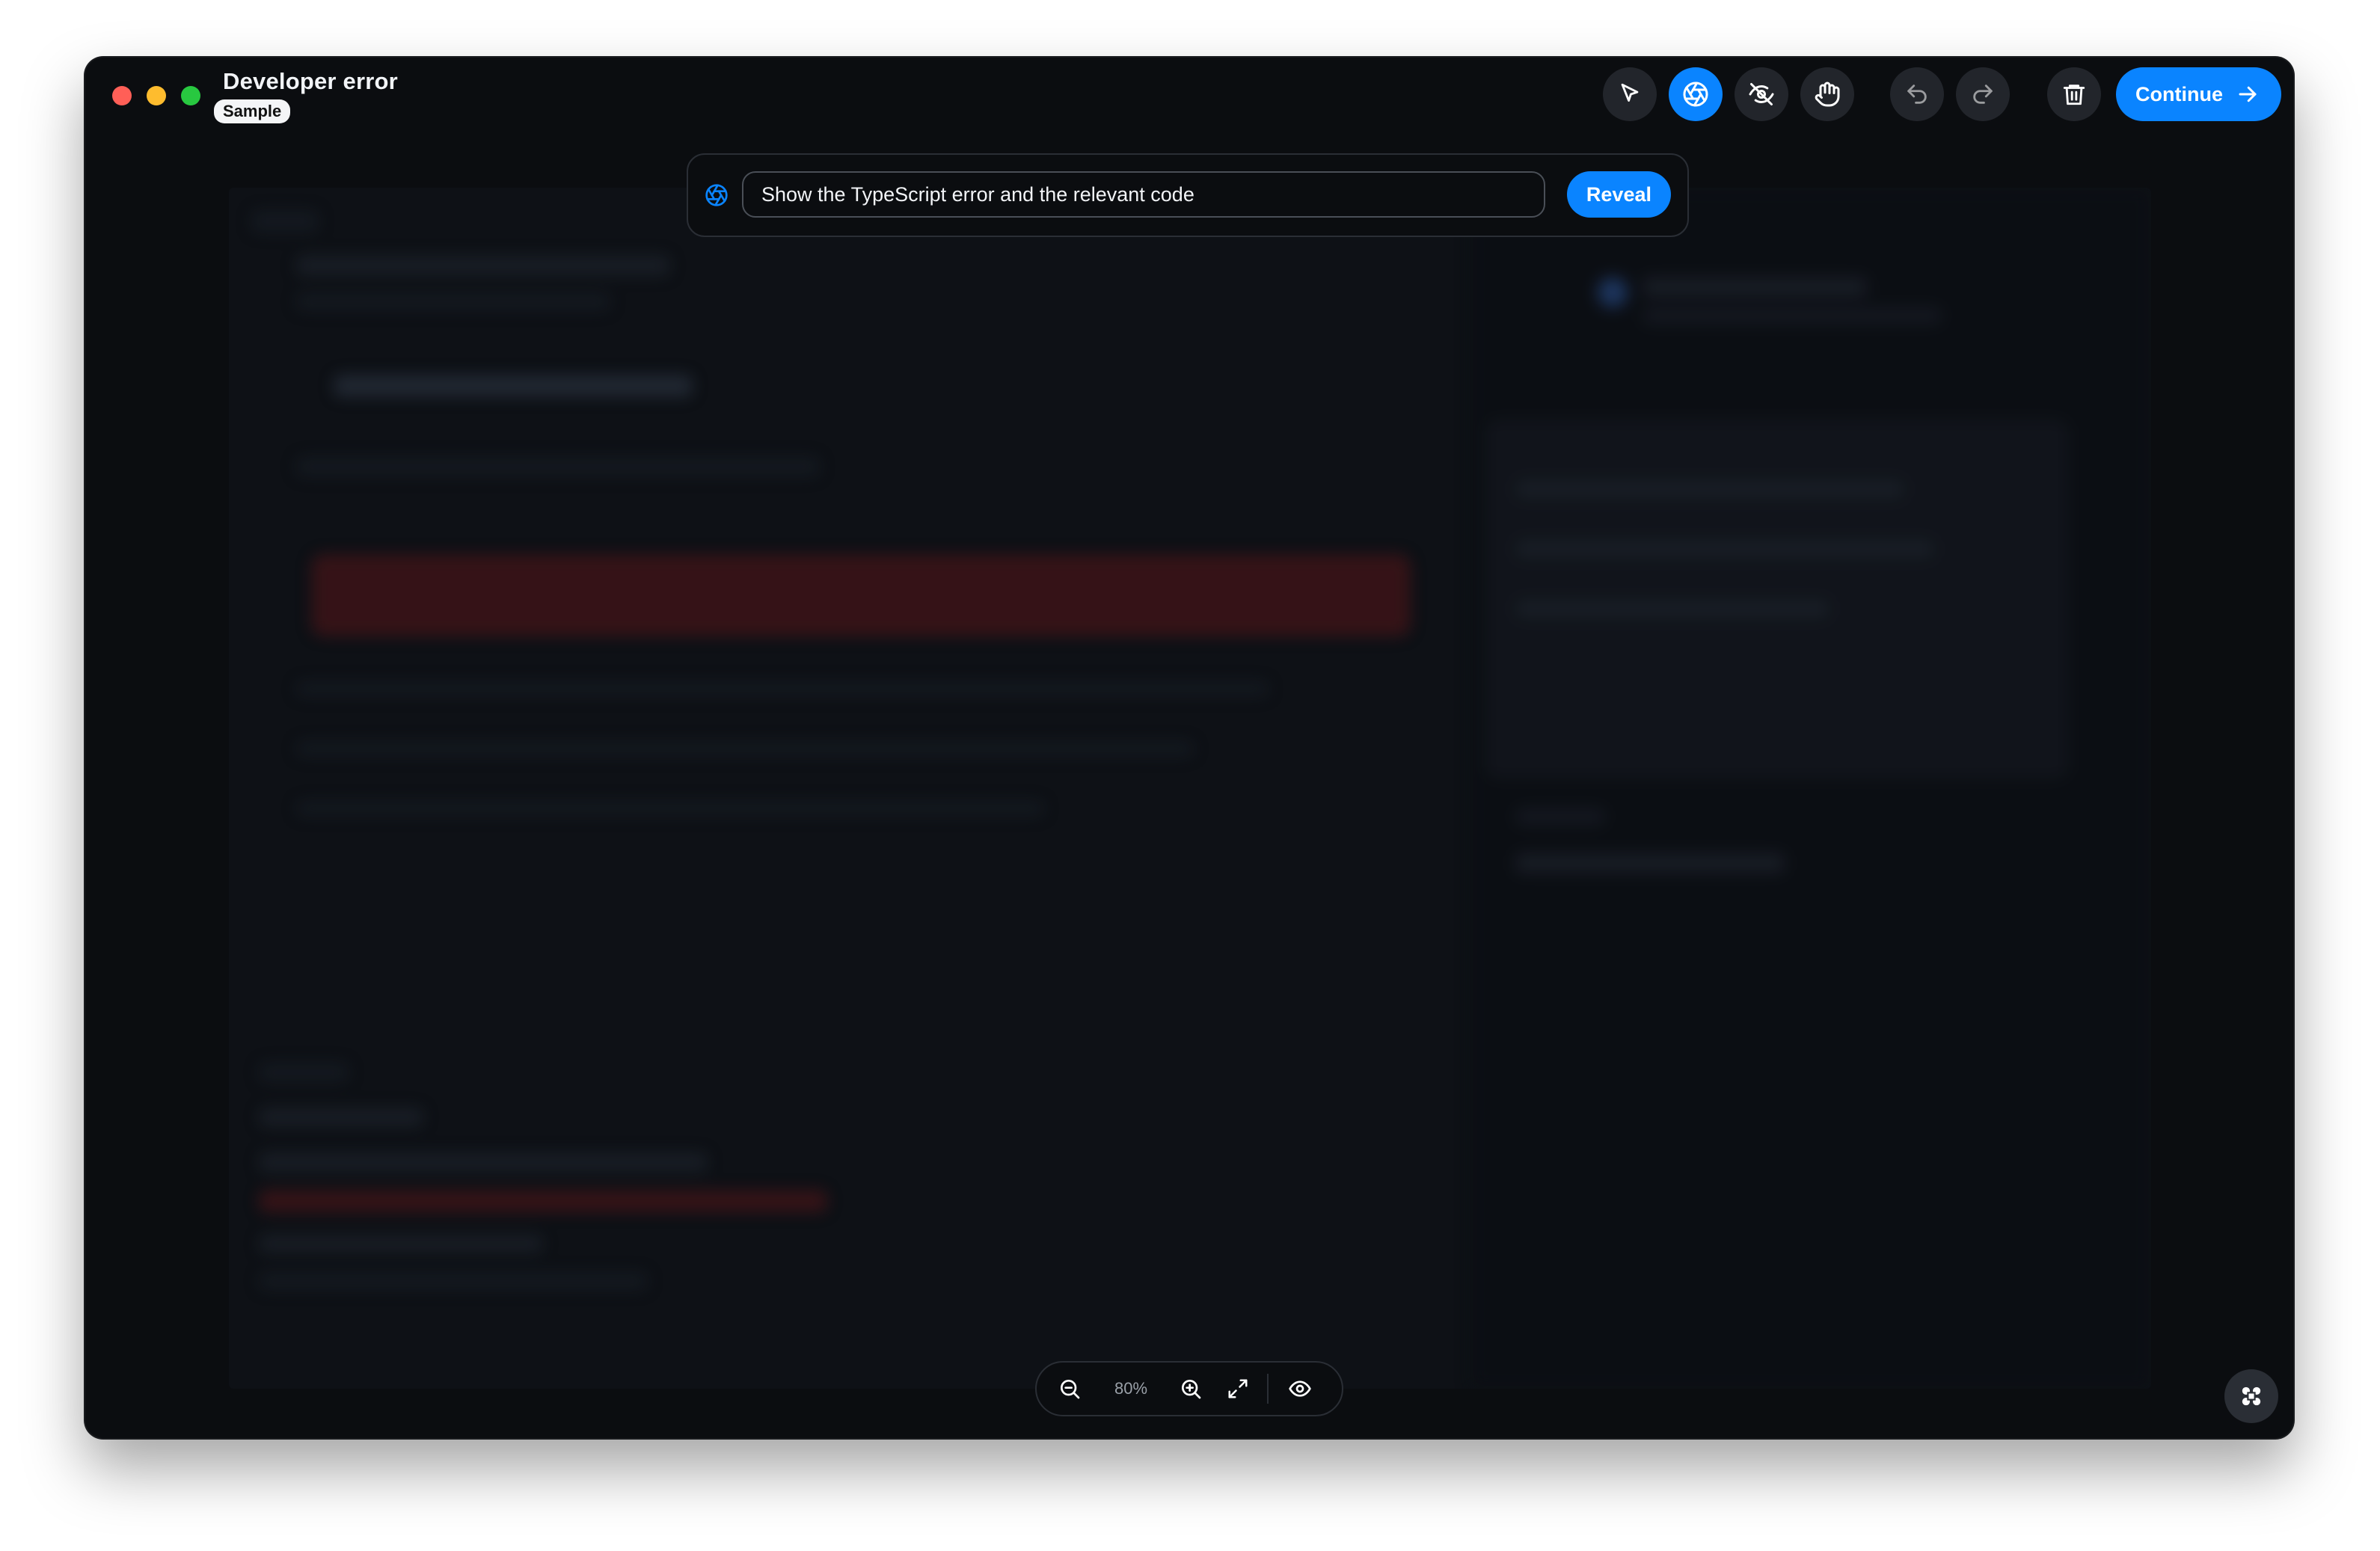 This screenshot has height=1551, width=2380. I want to click on prompt-aperture-icon, so click(717, 197).